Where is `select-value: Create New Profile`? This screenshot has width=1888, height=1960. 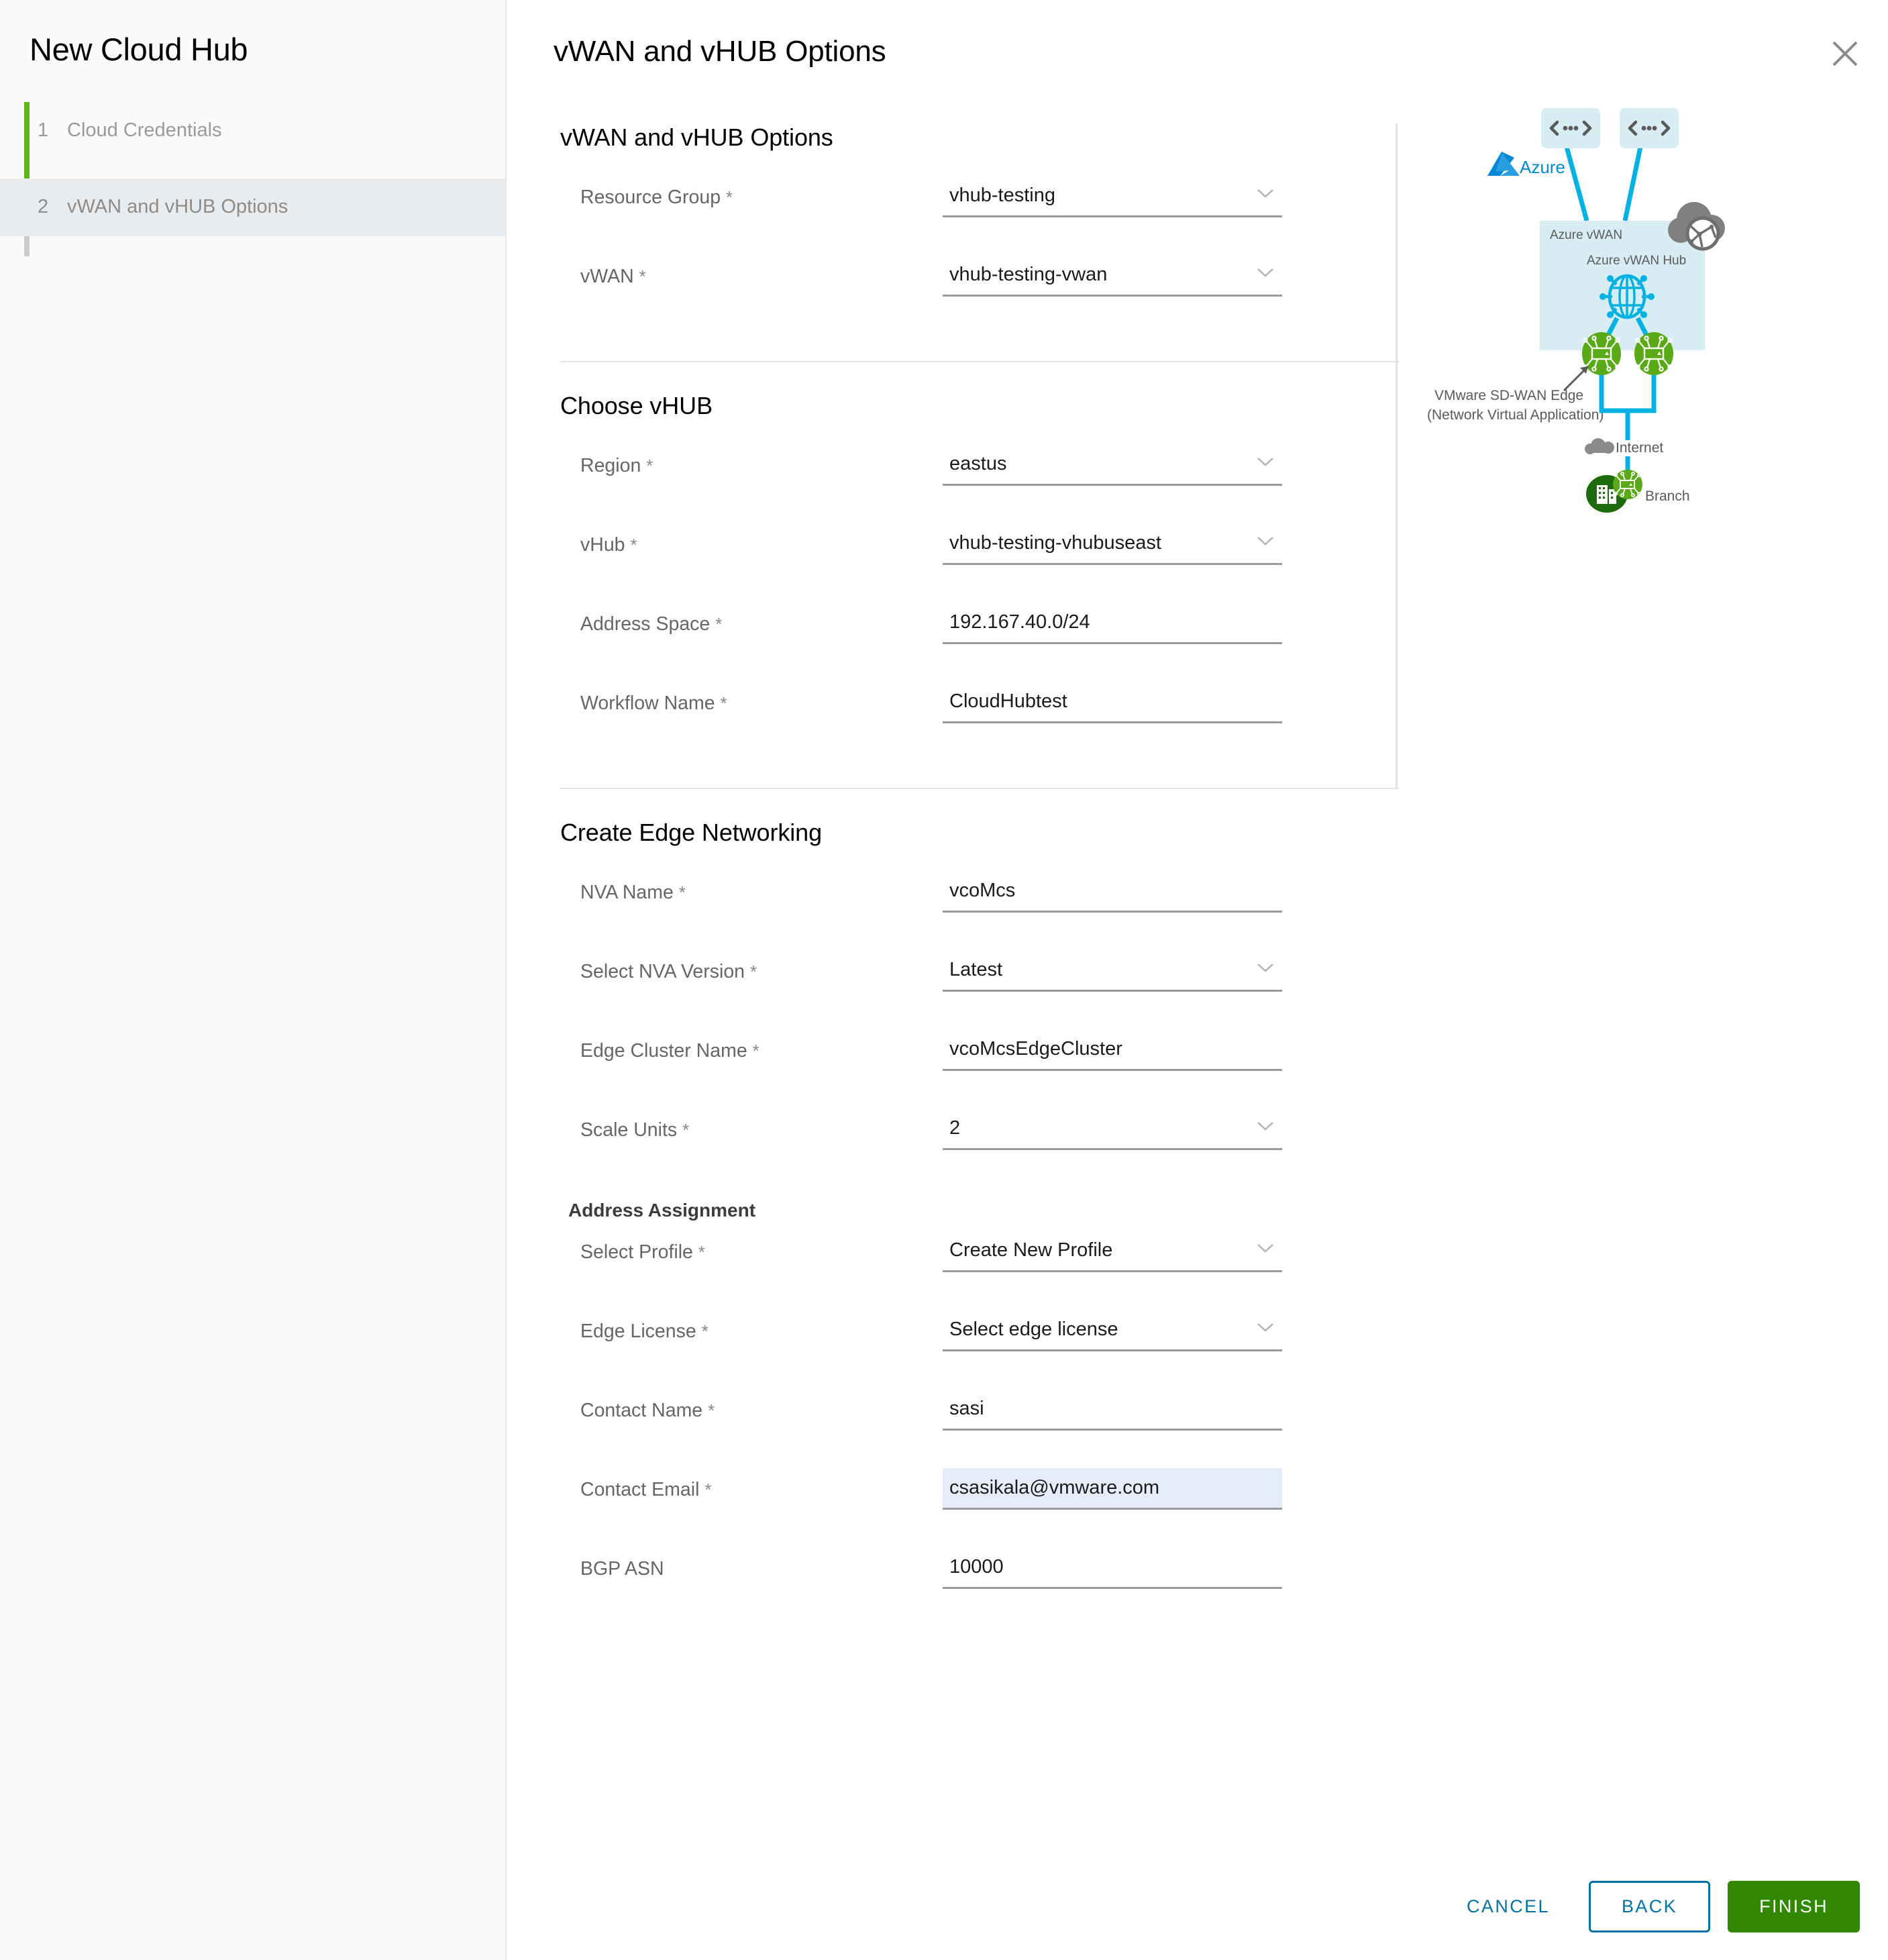
select-value: Create New Profile is located at coordinates (1112, 1251).